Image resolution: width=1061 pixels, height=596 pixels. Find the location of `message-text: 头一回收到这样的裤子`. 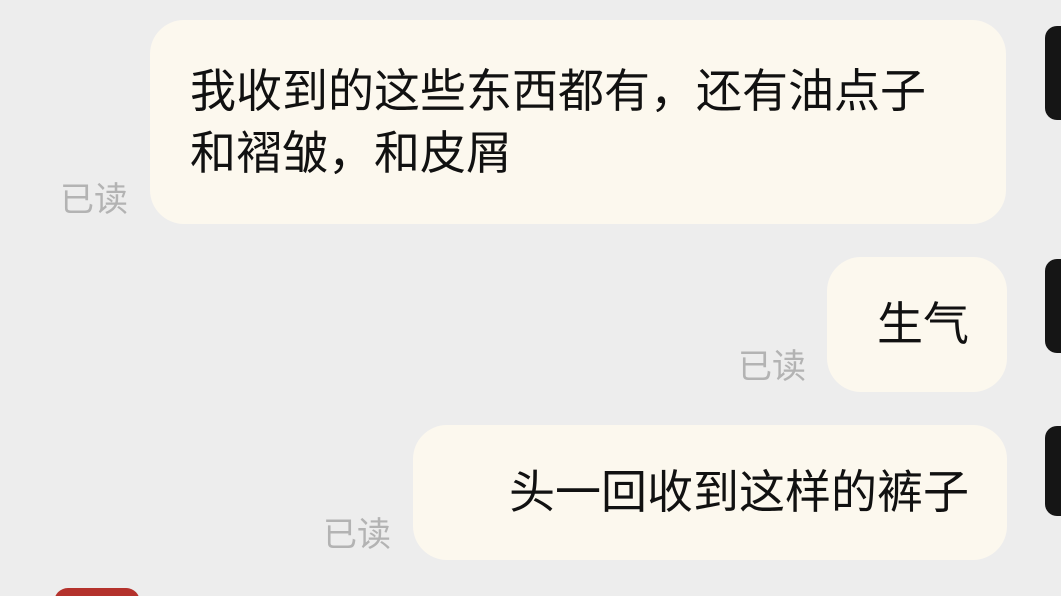

message-text: 头一回收到这样的裤子 is located at coordinates (739, 492).